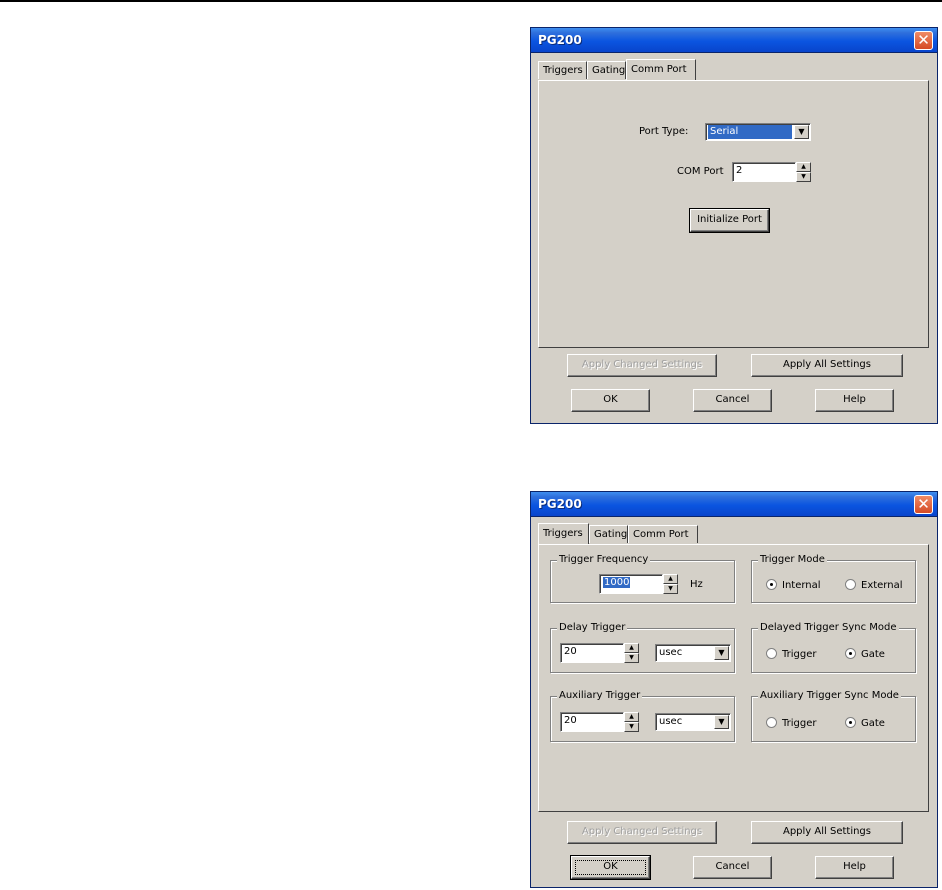 This screenshot has width=942, height=890. Describe the element at coordinates (696, 584) in the screenshot. I see `hz-unit-label: Hz` at that location.